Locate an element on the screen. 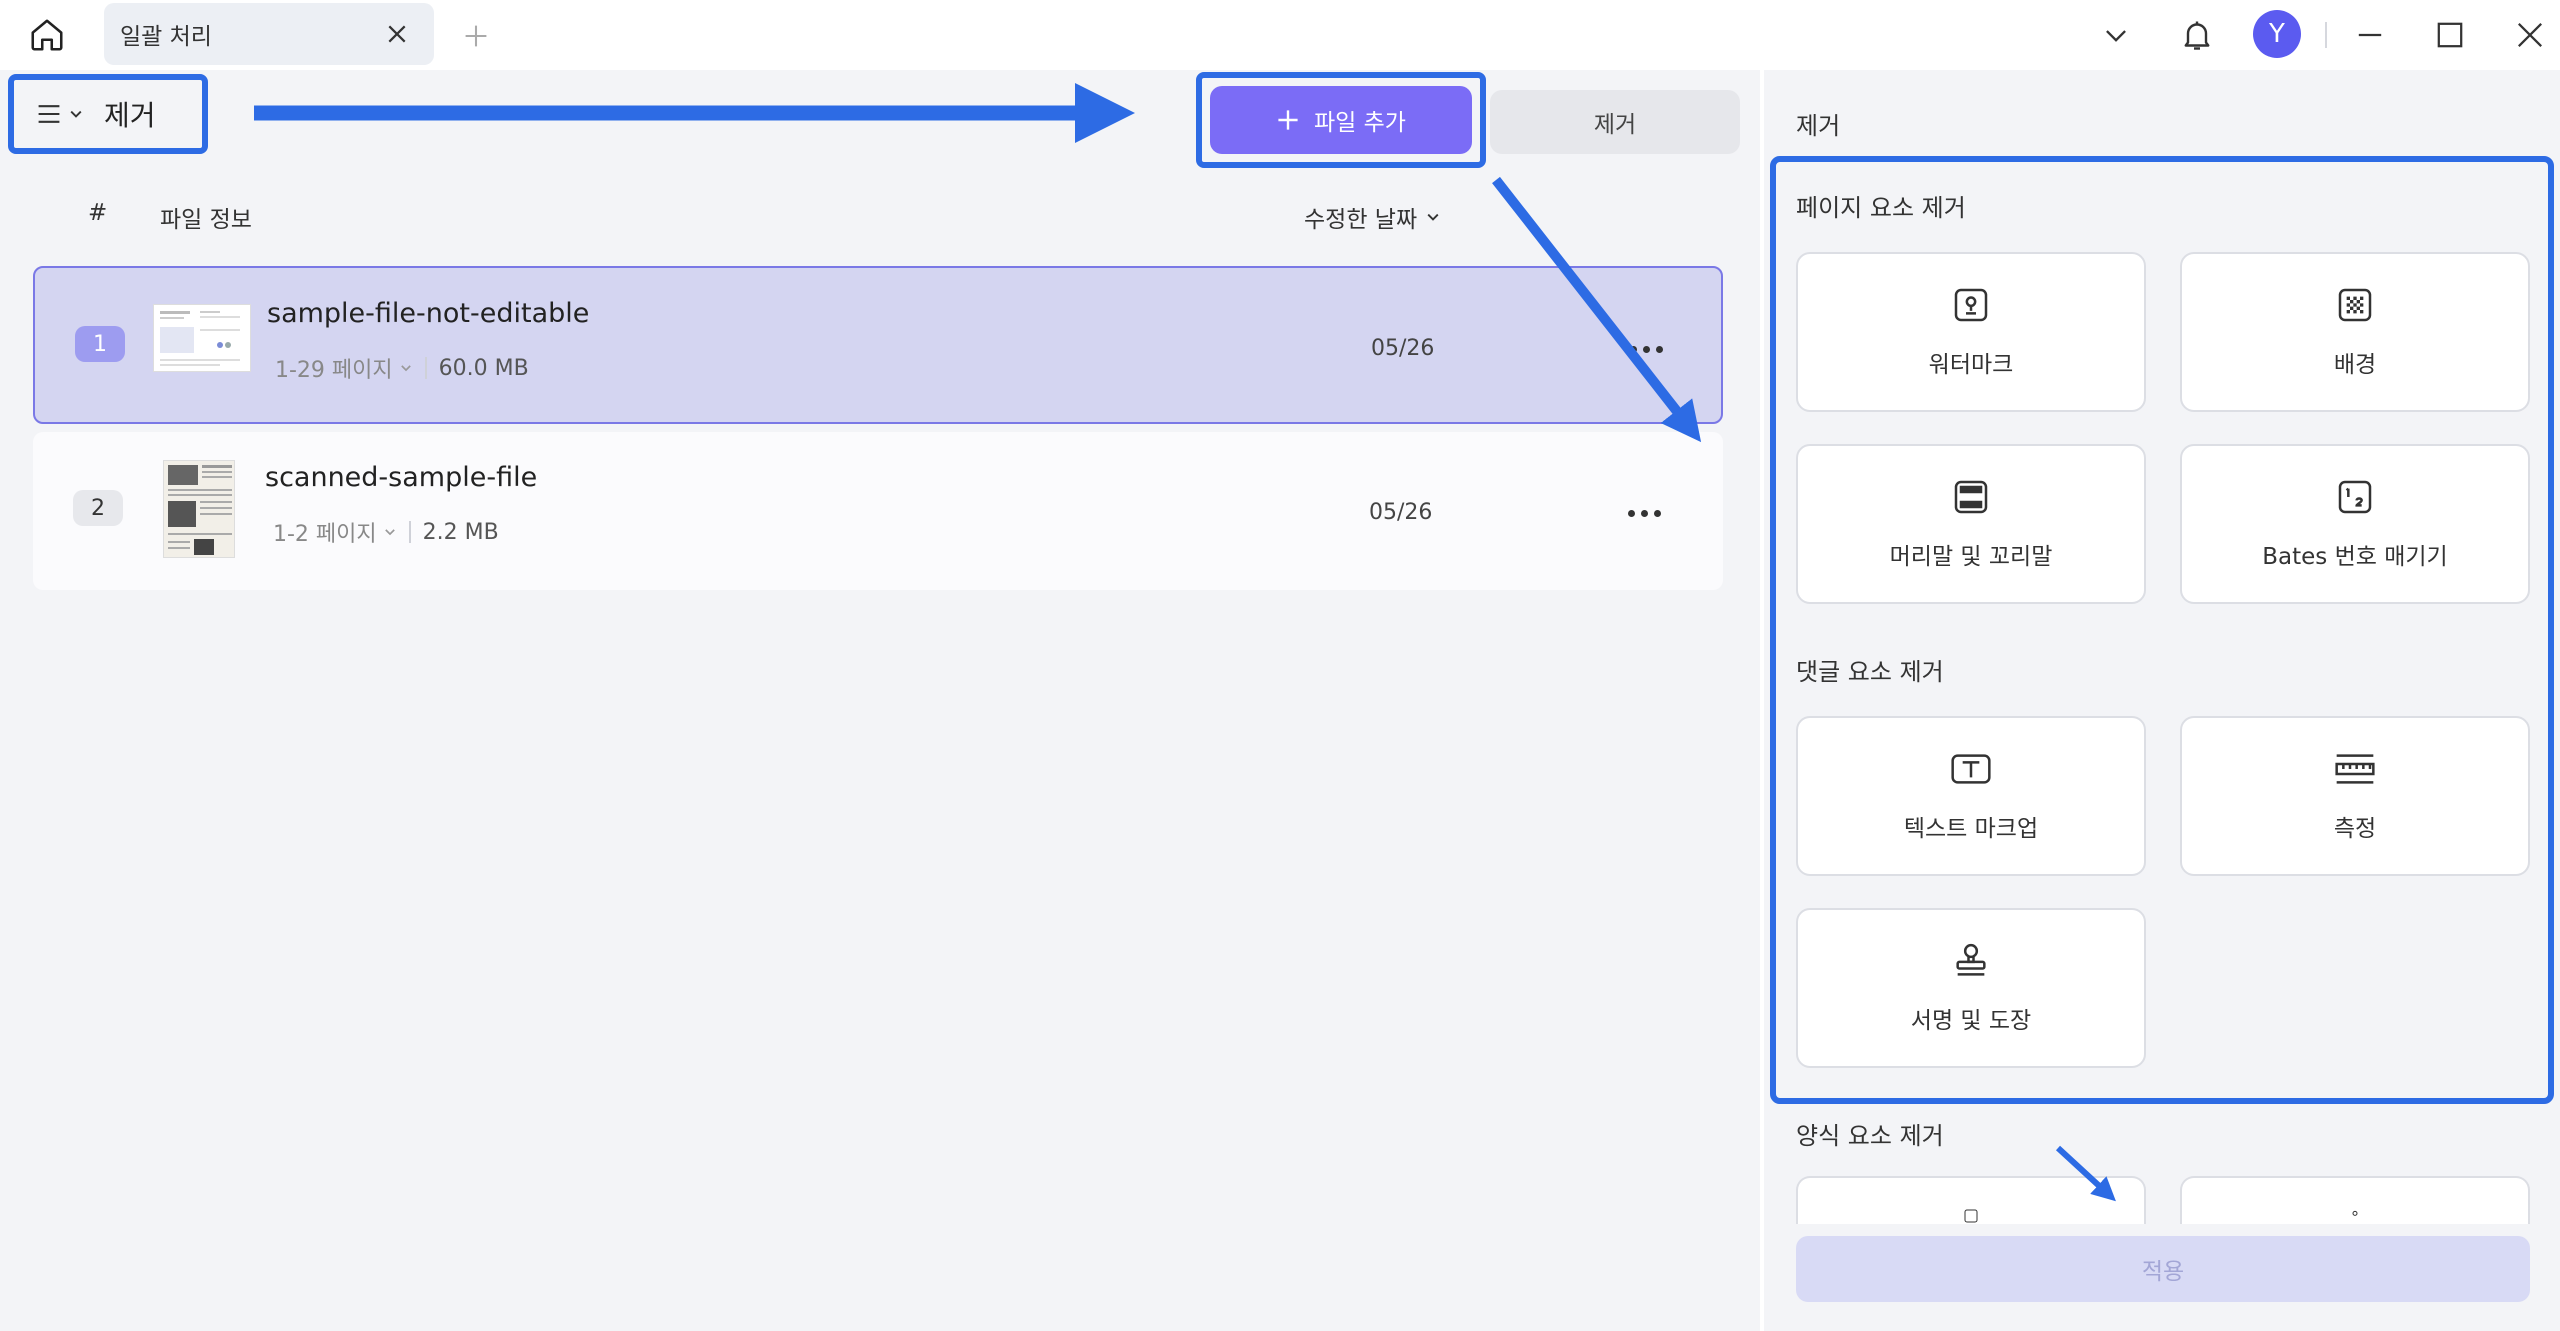 The image size is (2560, 1331). watermark-option: 워터마크 is located at coordinates (1971, 332).